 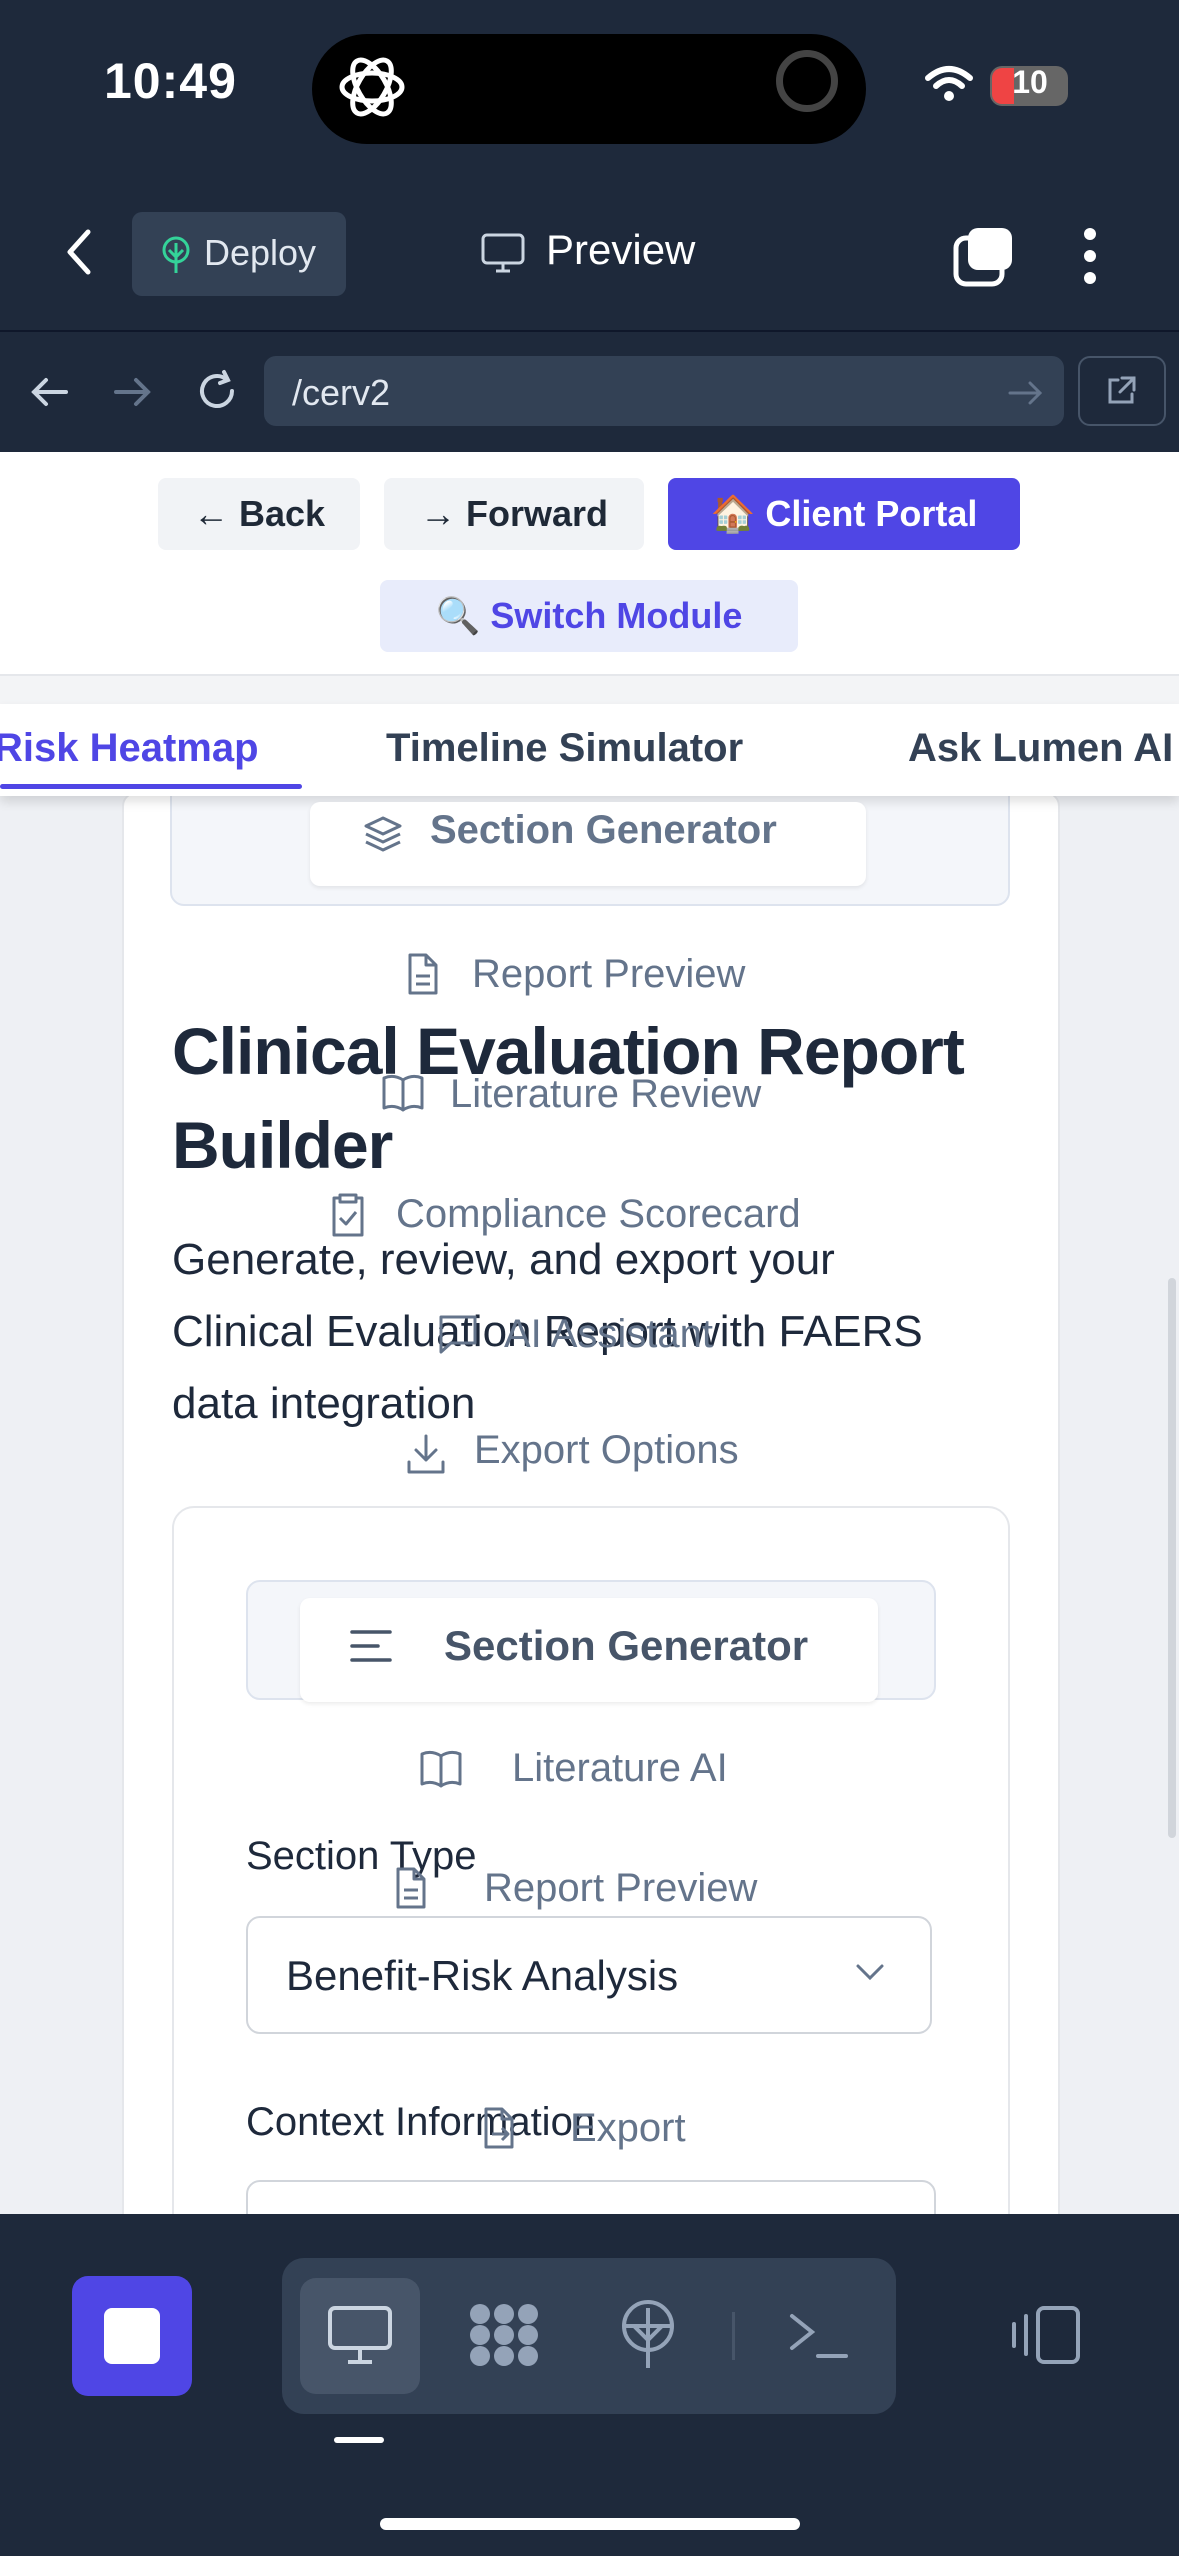 I want to click on section-type-label: Section Type, so click(x=361, y=1856).